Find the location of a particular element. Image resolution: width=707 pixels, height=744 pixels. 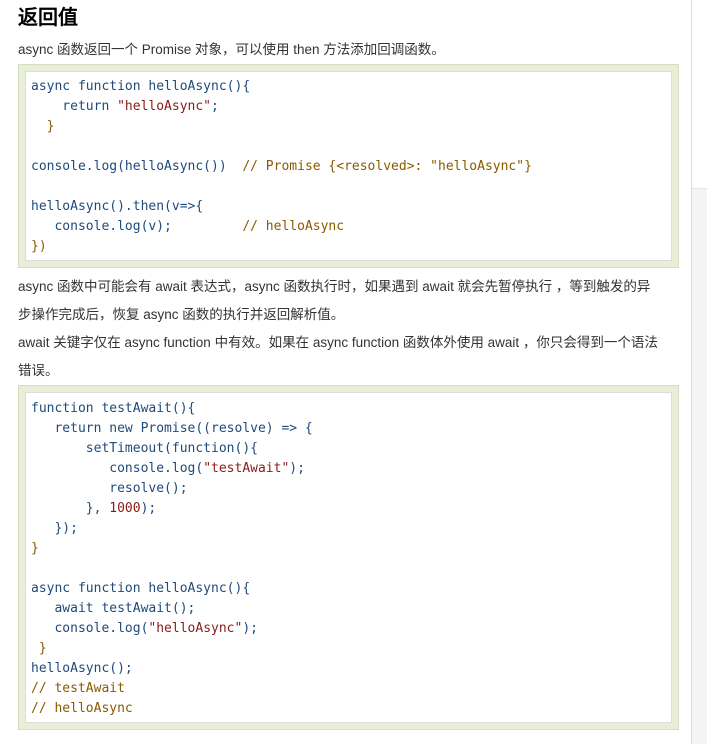

code-line: }) is located at coordinates (39, 246).